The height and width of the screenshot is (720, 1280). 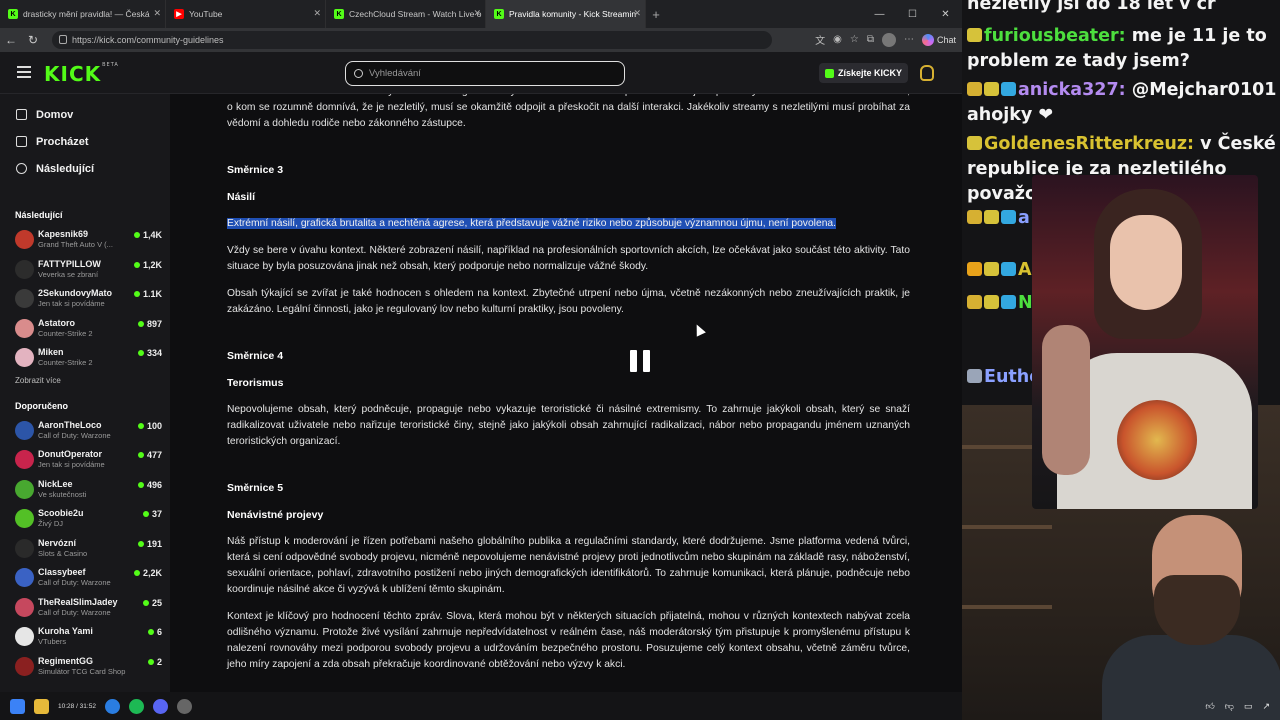 What do you see at coordinates (85, 114) in the screenshot?
I see `nav-home: Domov` at bounding box center [85, 114].